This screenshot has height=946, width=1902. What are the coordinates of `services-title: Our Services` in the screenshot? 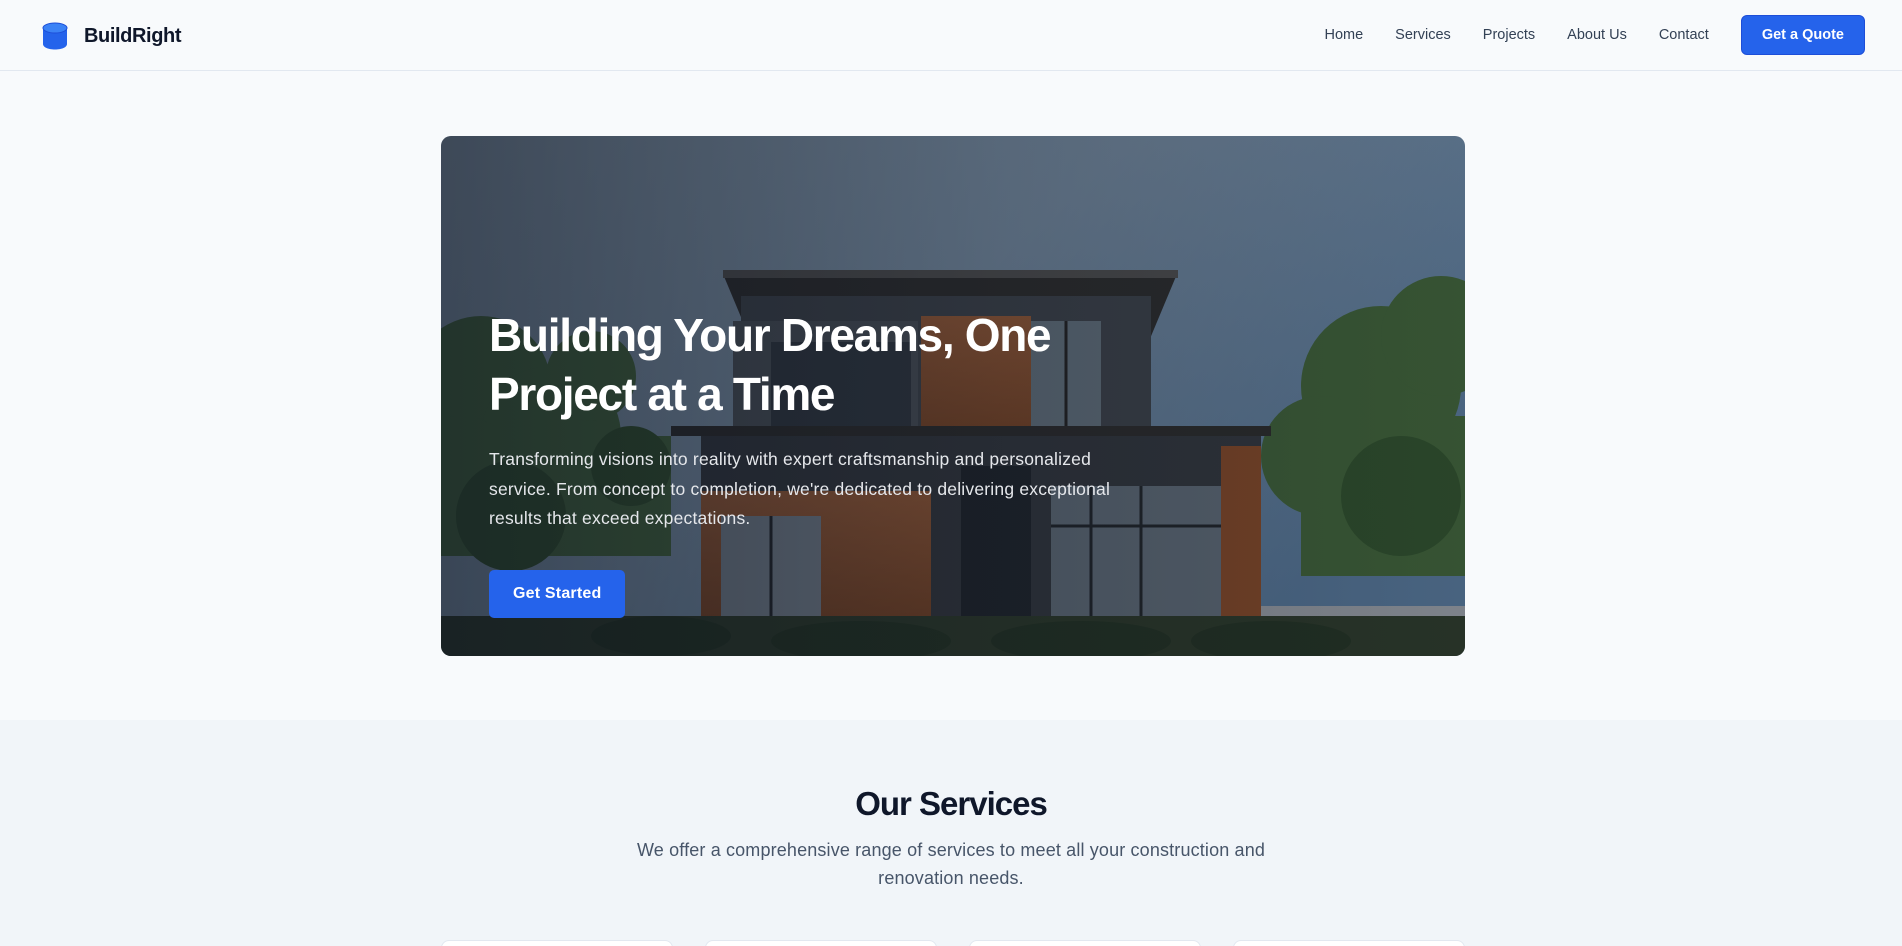 It's located at (951, 803).